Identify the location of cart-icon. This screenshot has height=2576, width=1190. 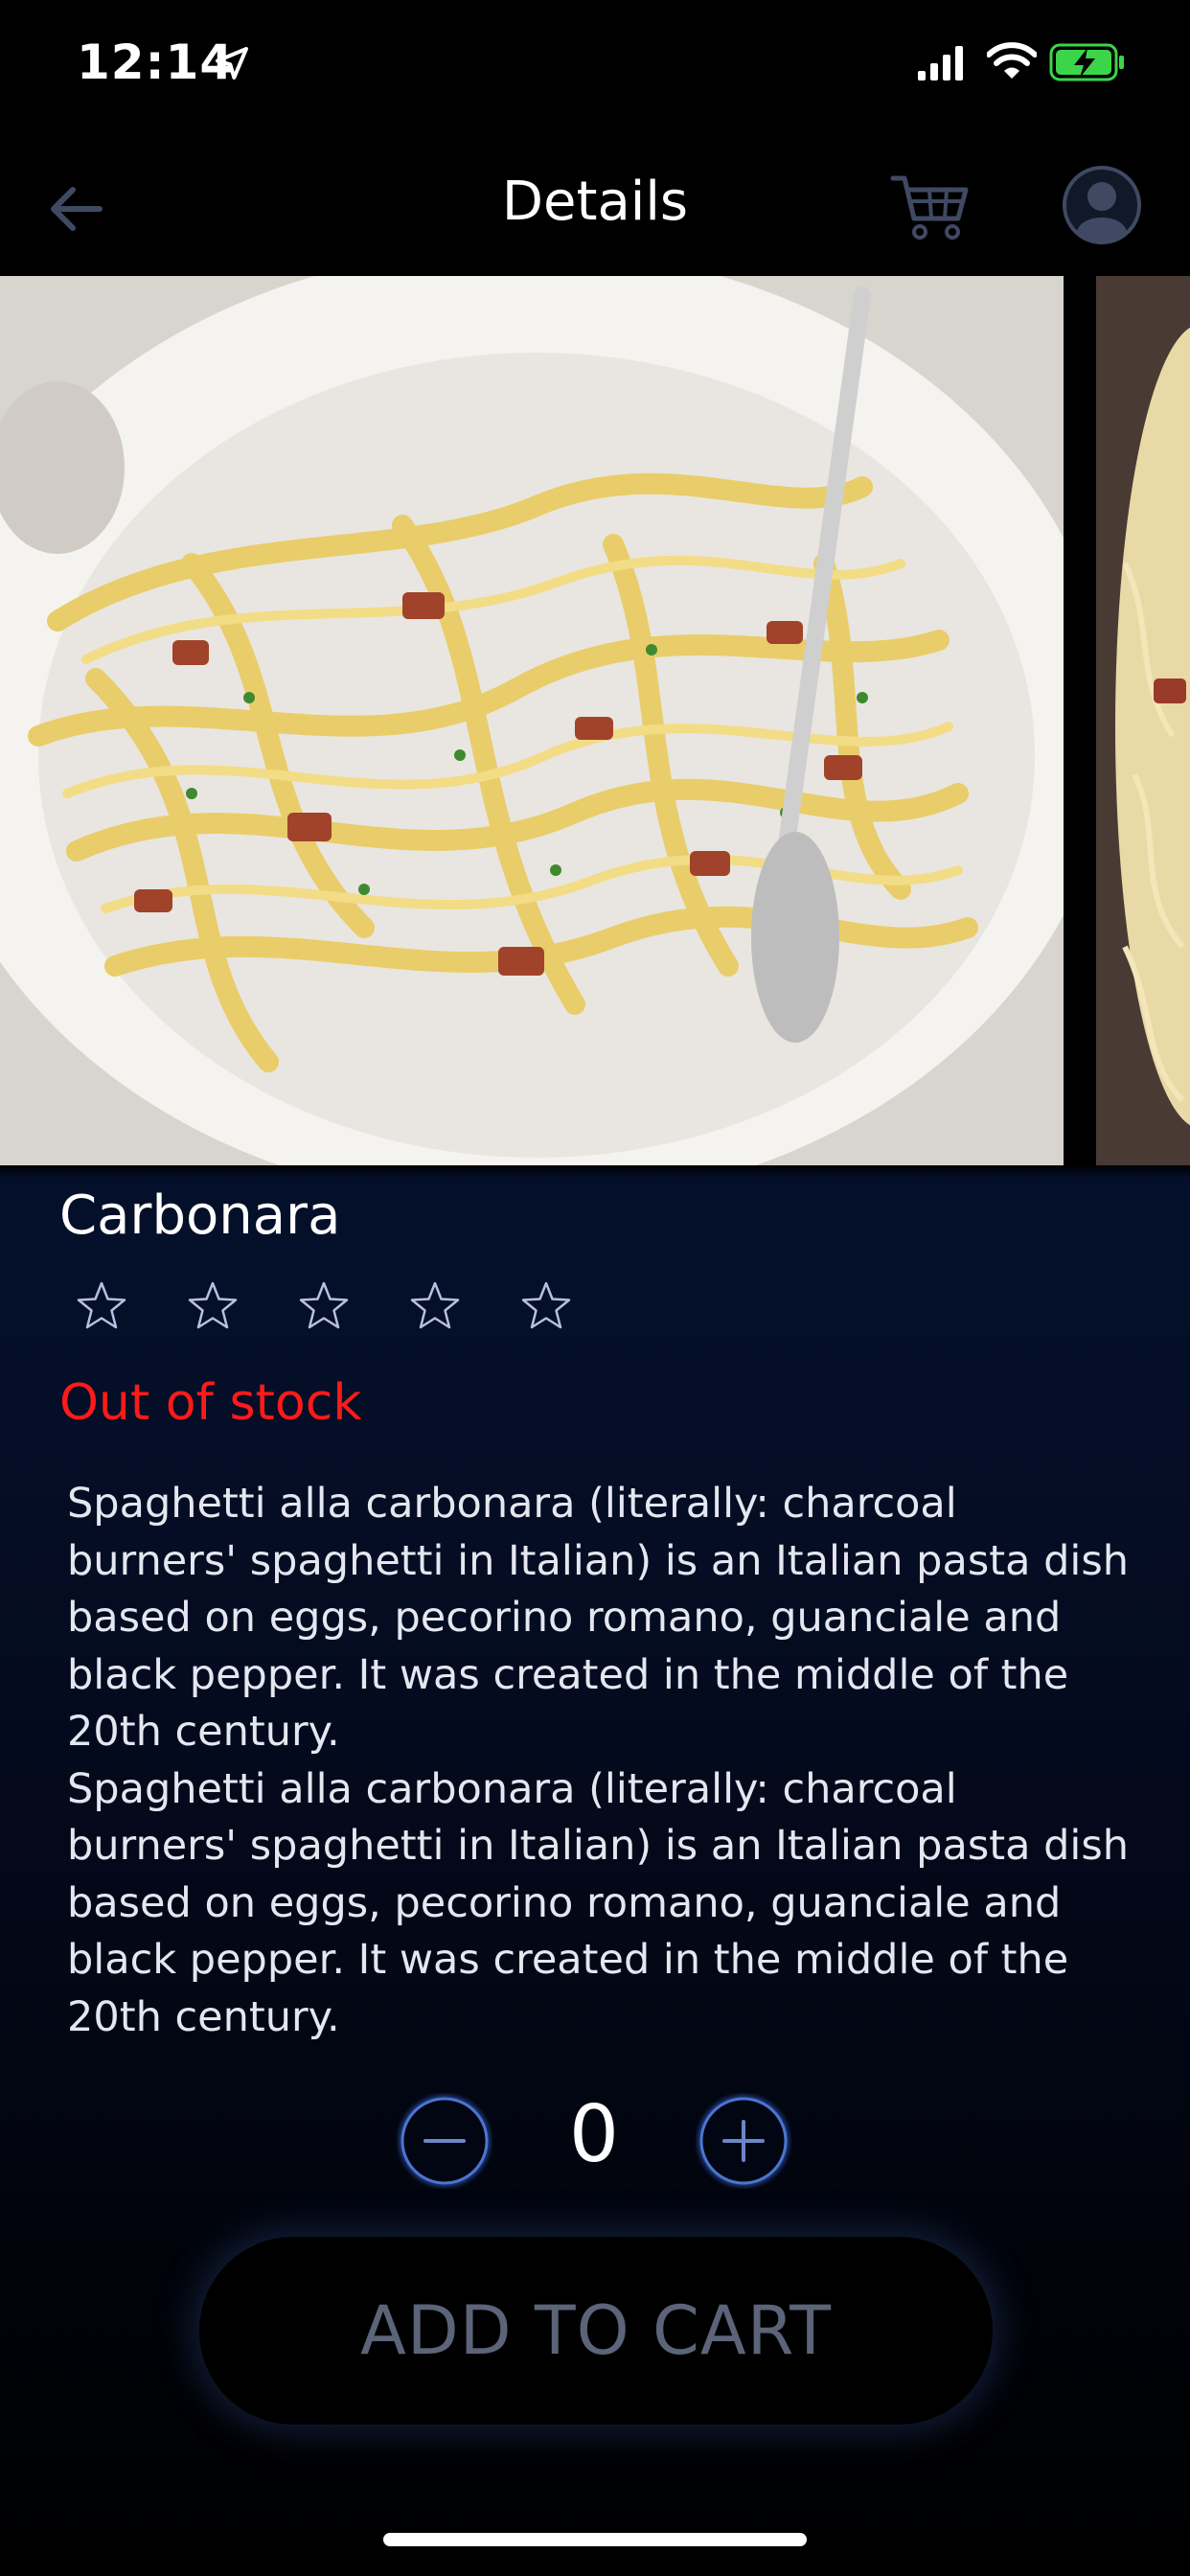
(930, 206).